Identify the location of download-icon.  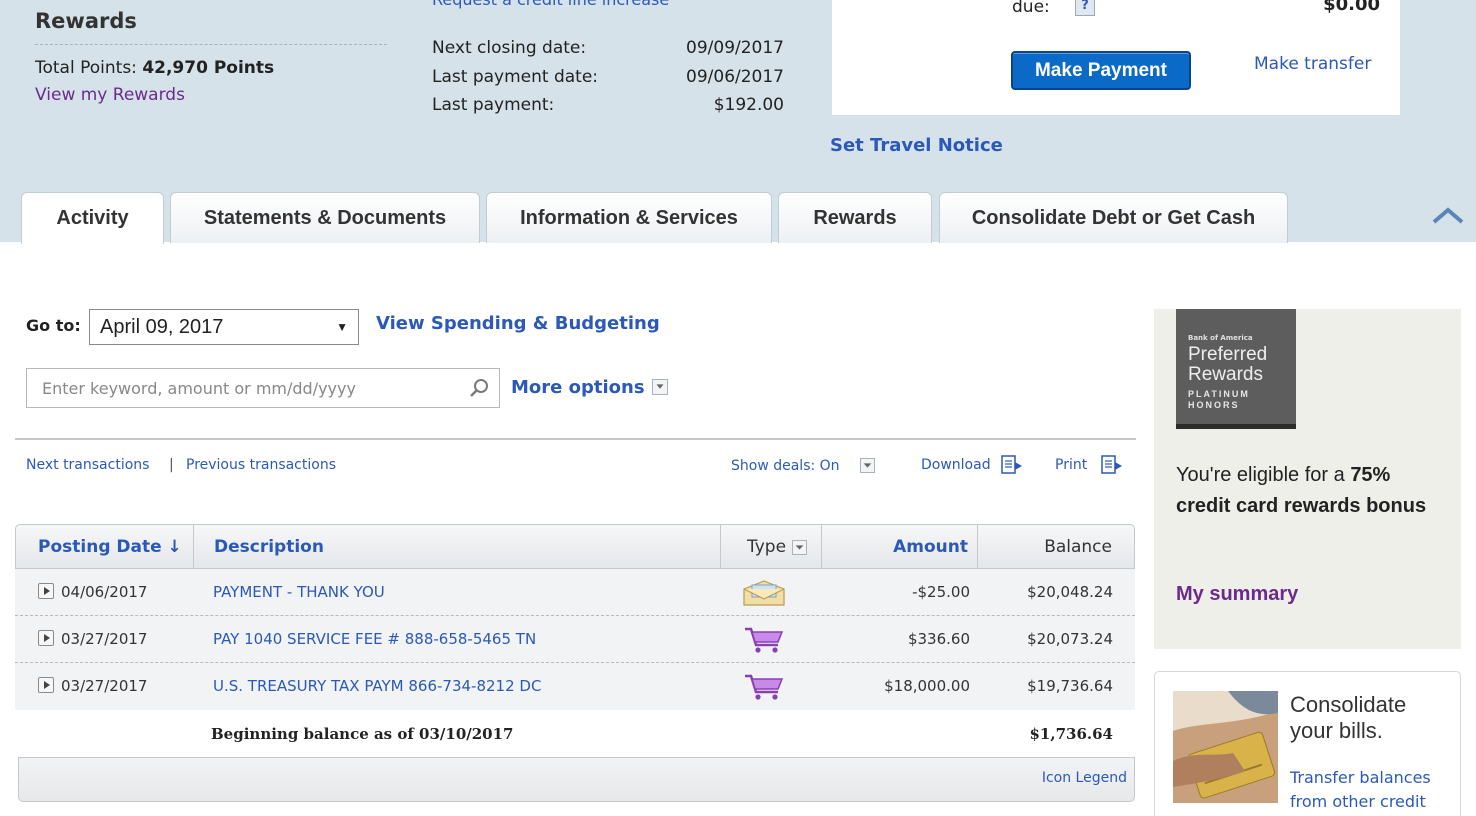
(1012, 465).